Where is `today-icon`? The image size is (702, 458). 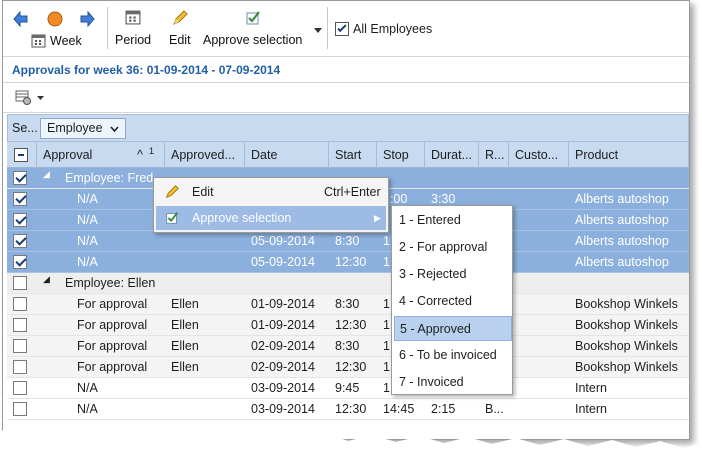 today-icon is located at coordinates (55, 19).